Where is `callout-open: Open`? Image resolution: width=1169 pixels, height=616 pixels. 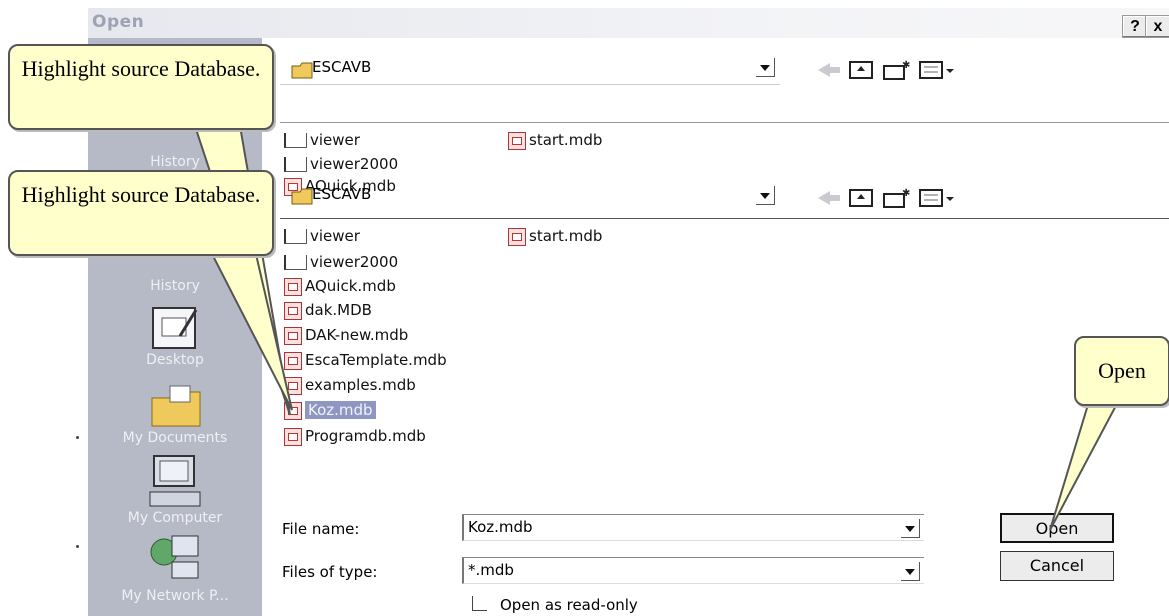 callout-open: Open is located at coordinates (1121, 371).